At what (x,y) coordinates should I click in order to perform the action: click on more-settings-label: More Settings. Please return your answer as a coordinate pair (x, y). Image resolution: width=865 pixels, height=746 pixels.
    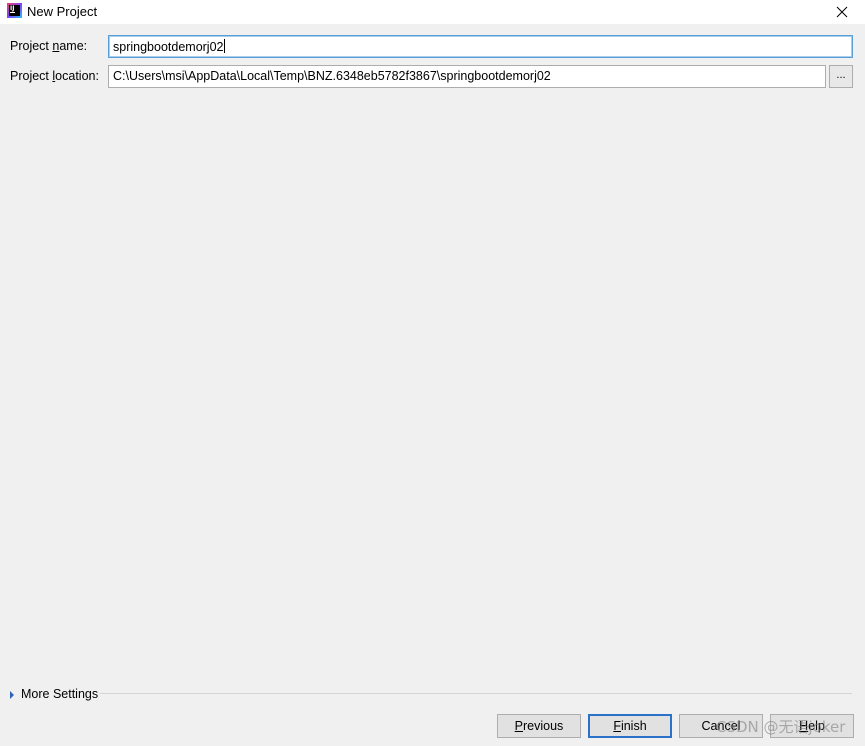
    Looking at the image, I should click on (60, 694).